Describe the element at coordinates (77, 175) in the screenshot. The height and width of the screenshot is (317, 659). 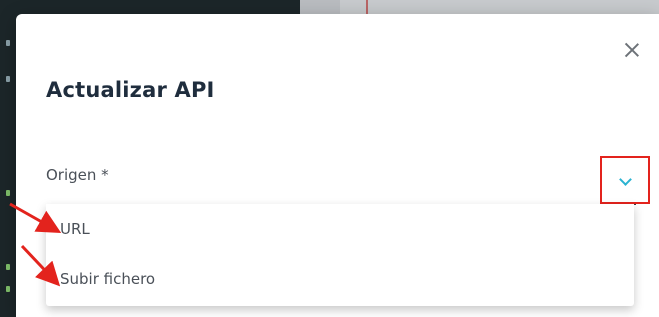
I see `origin-select-label: Origen *` at that location.